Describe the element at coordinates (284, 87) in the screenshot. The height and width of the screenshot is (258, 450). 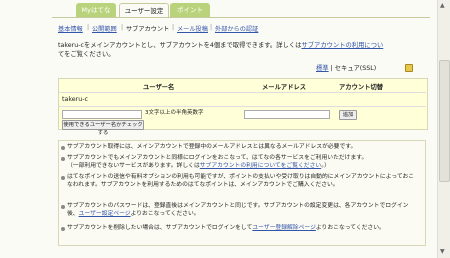
I see `column-header-email: メールアドレス` at that location.